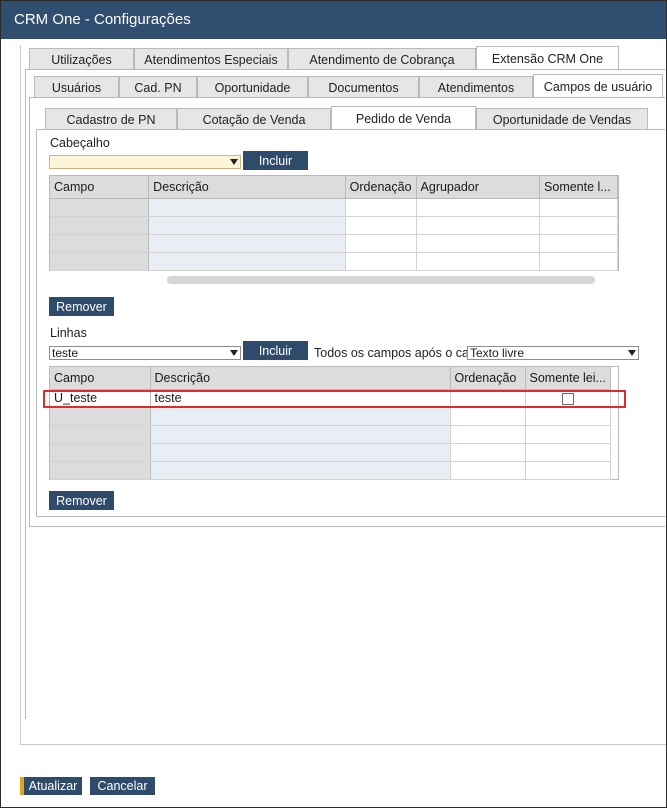 This screenshot has height=808, width=667. Describe the element at coordinates (145, 353) in the screenshot. I see `linhas-combo: teste` at that location.